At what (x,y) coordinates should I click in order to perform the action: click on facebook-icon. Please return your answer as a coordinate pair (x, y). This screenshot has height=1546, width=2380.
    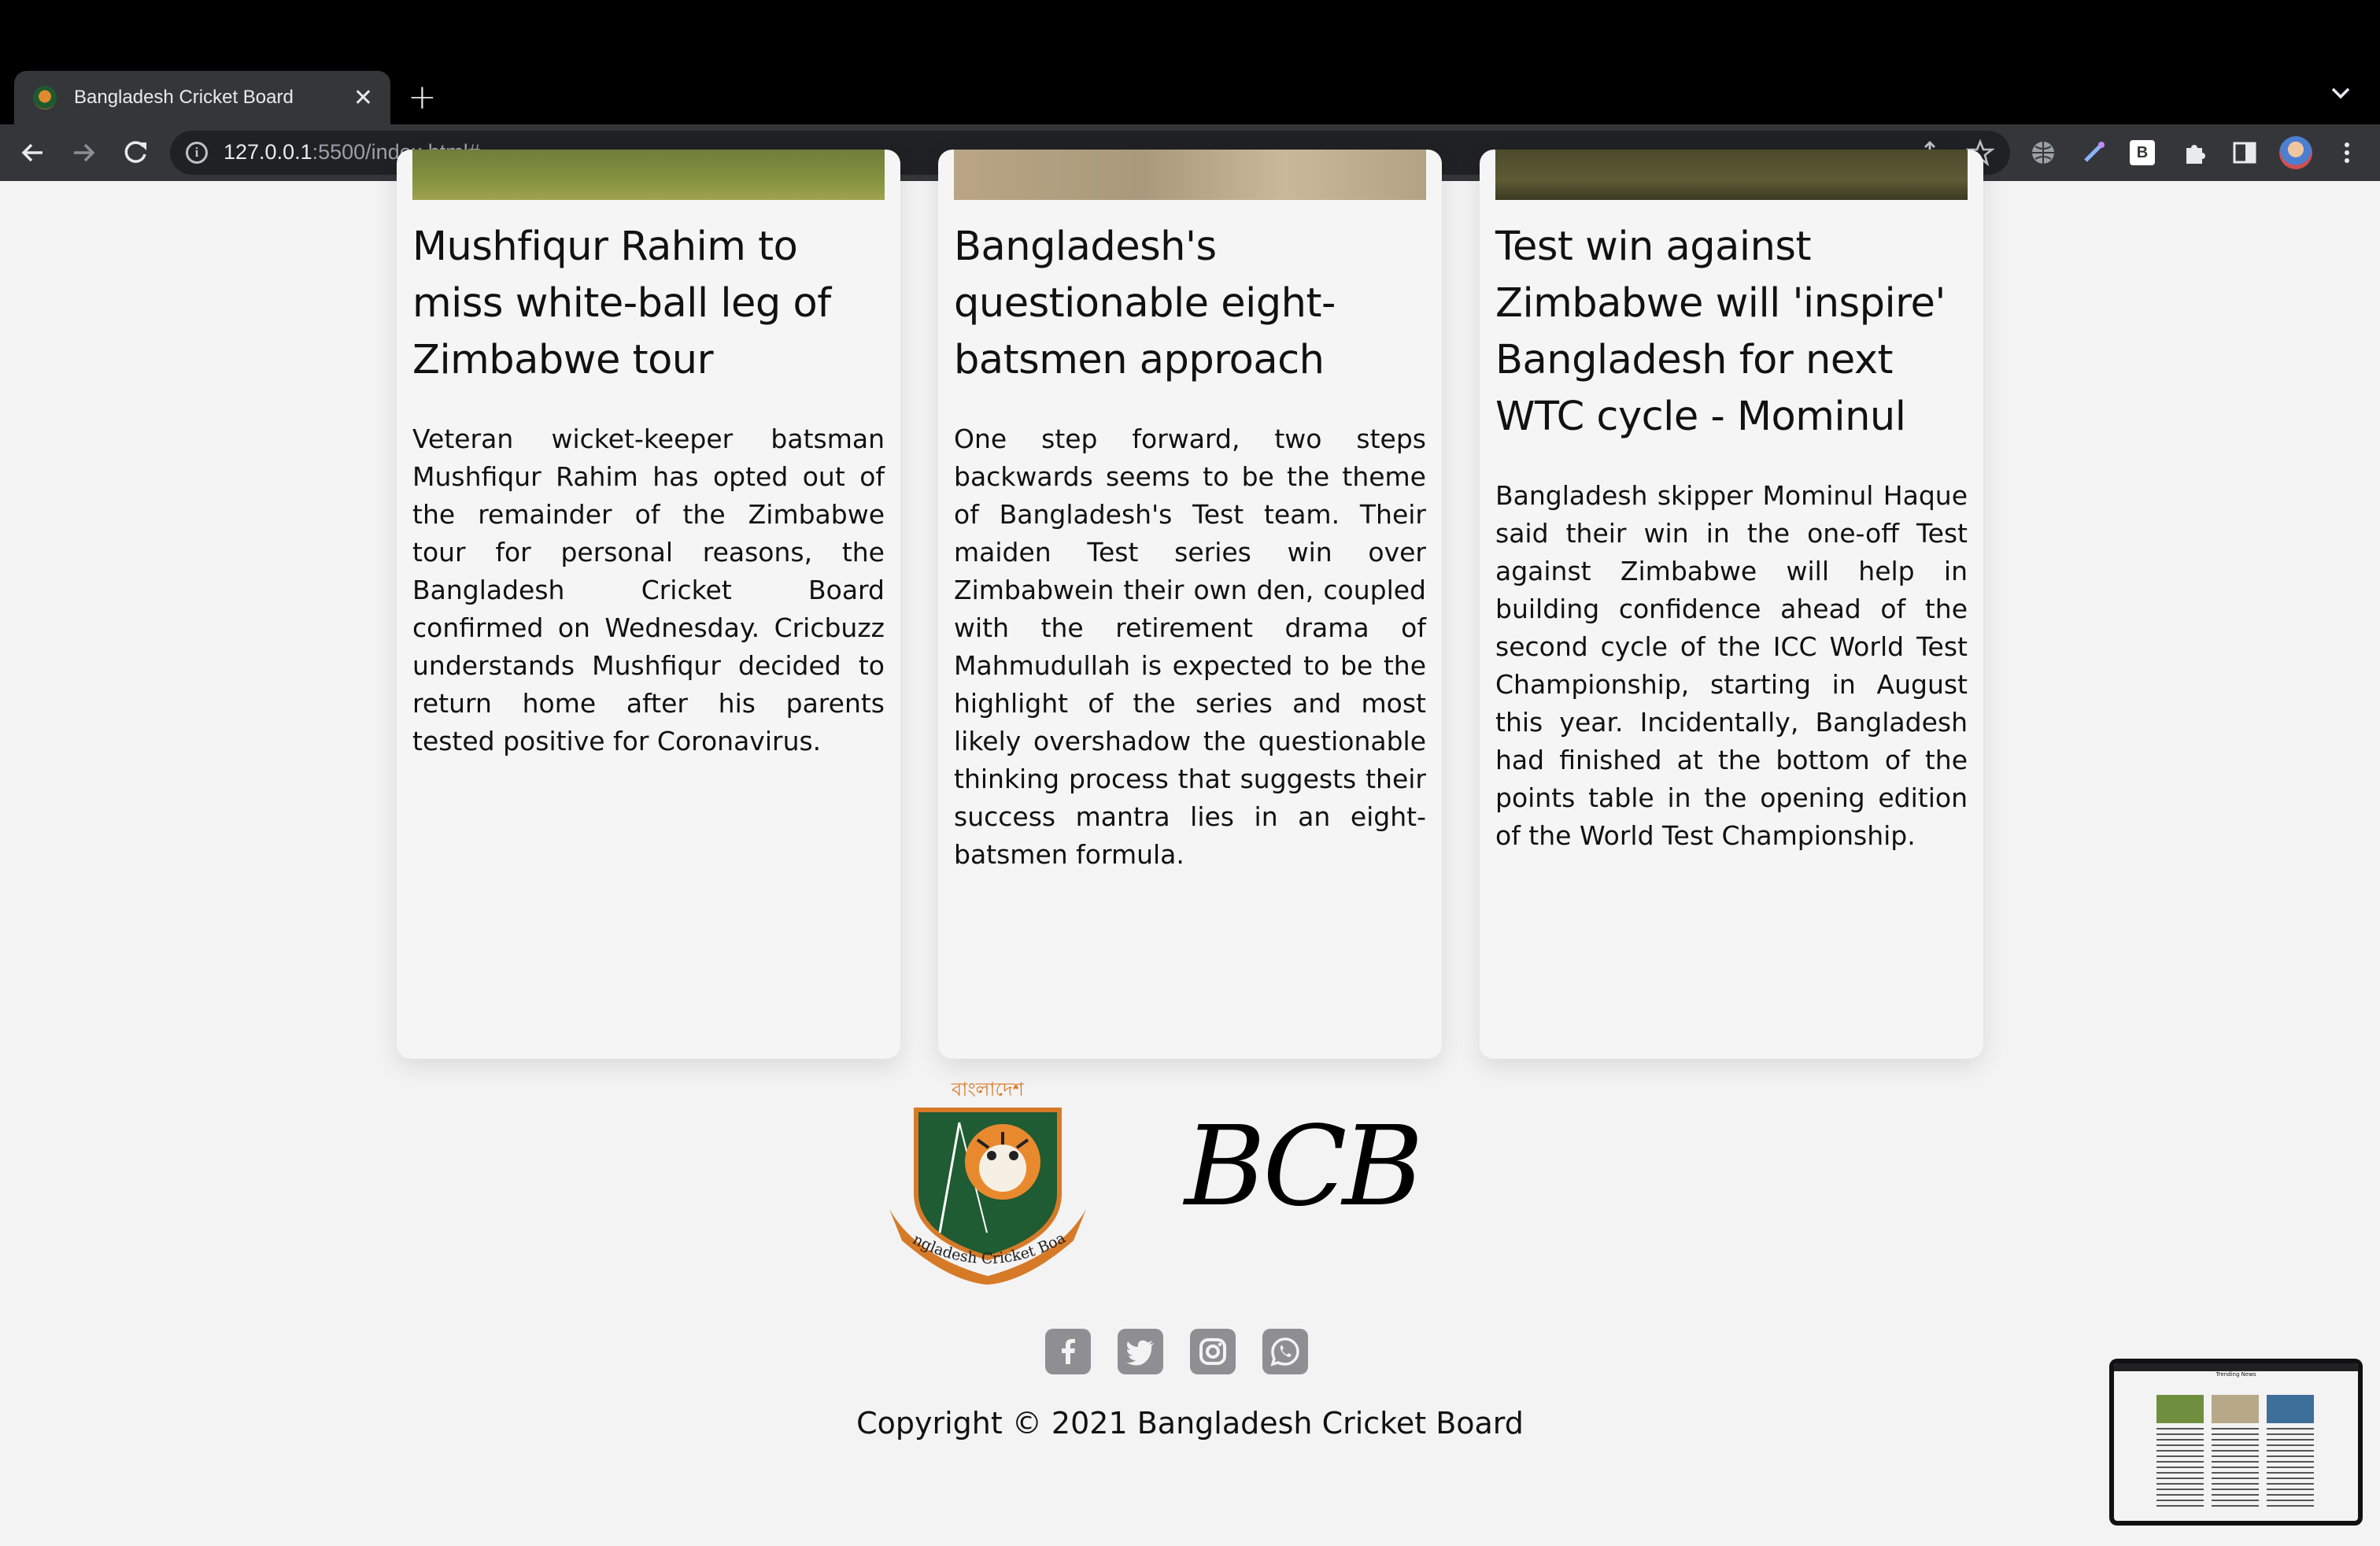
    Looking at the image, I should click on (1068, 1352).